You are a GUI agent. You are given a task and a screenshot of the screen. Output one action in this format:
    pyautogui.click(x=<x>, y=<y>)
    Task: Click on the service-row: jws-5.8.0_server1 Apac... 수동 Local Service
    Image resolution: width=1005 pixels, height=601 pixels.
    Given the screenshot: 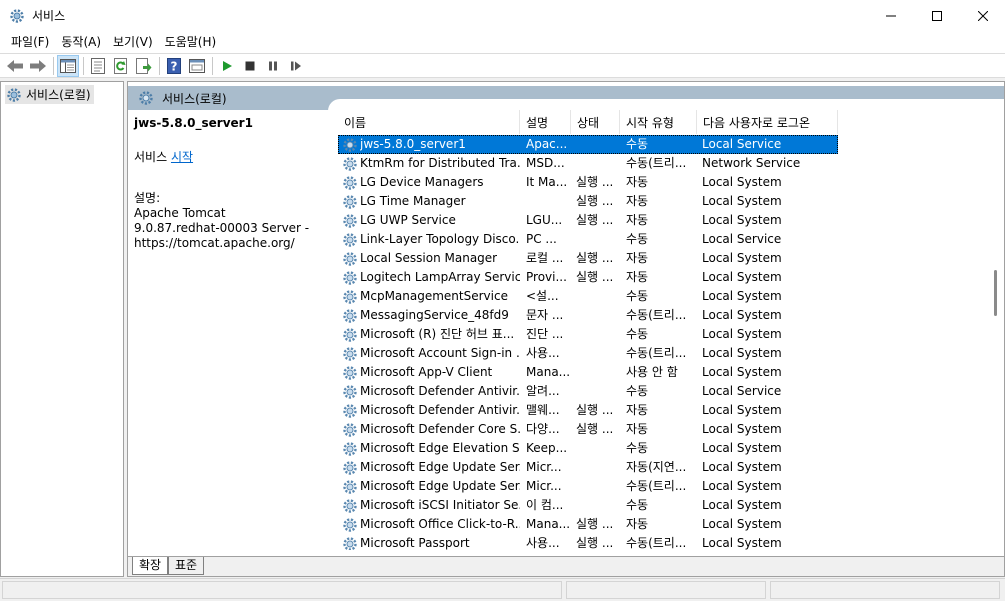 What is the action you would take?
    pyautogui.click(x=588, y=144)
    